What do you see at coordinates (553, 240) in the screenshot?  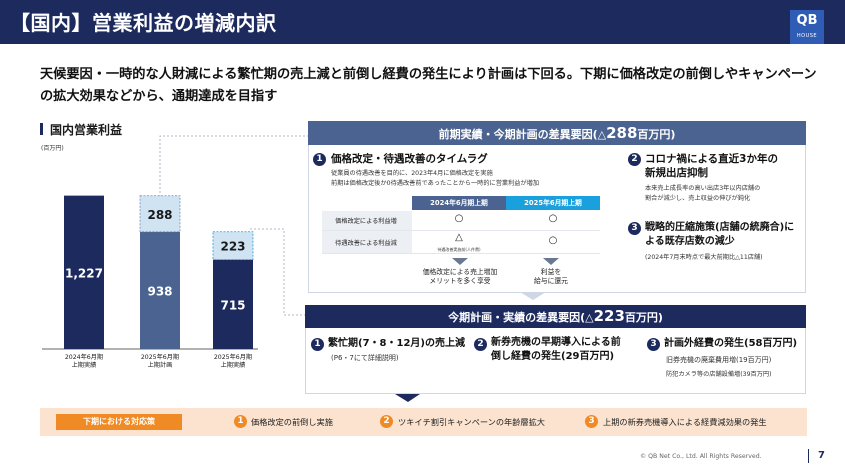 I see `table-r2c2-mark: ○` at bounding box center [553, 240].